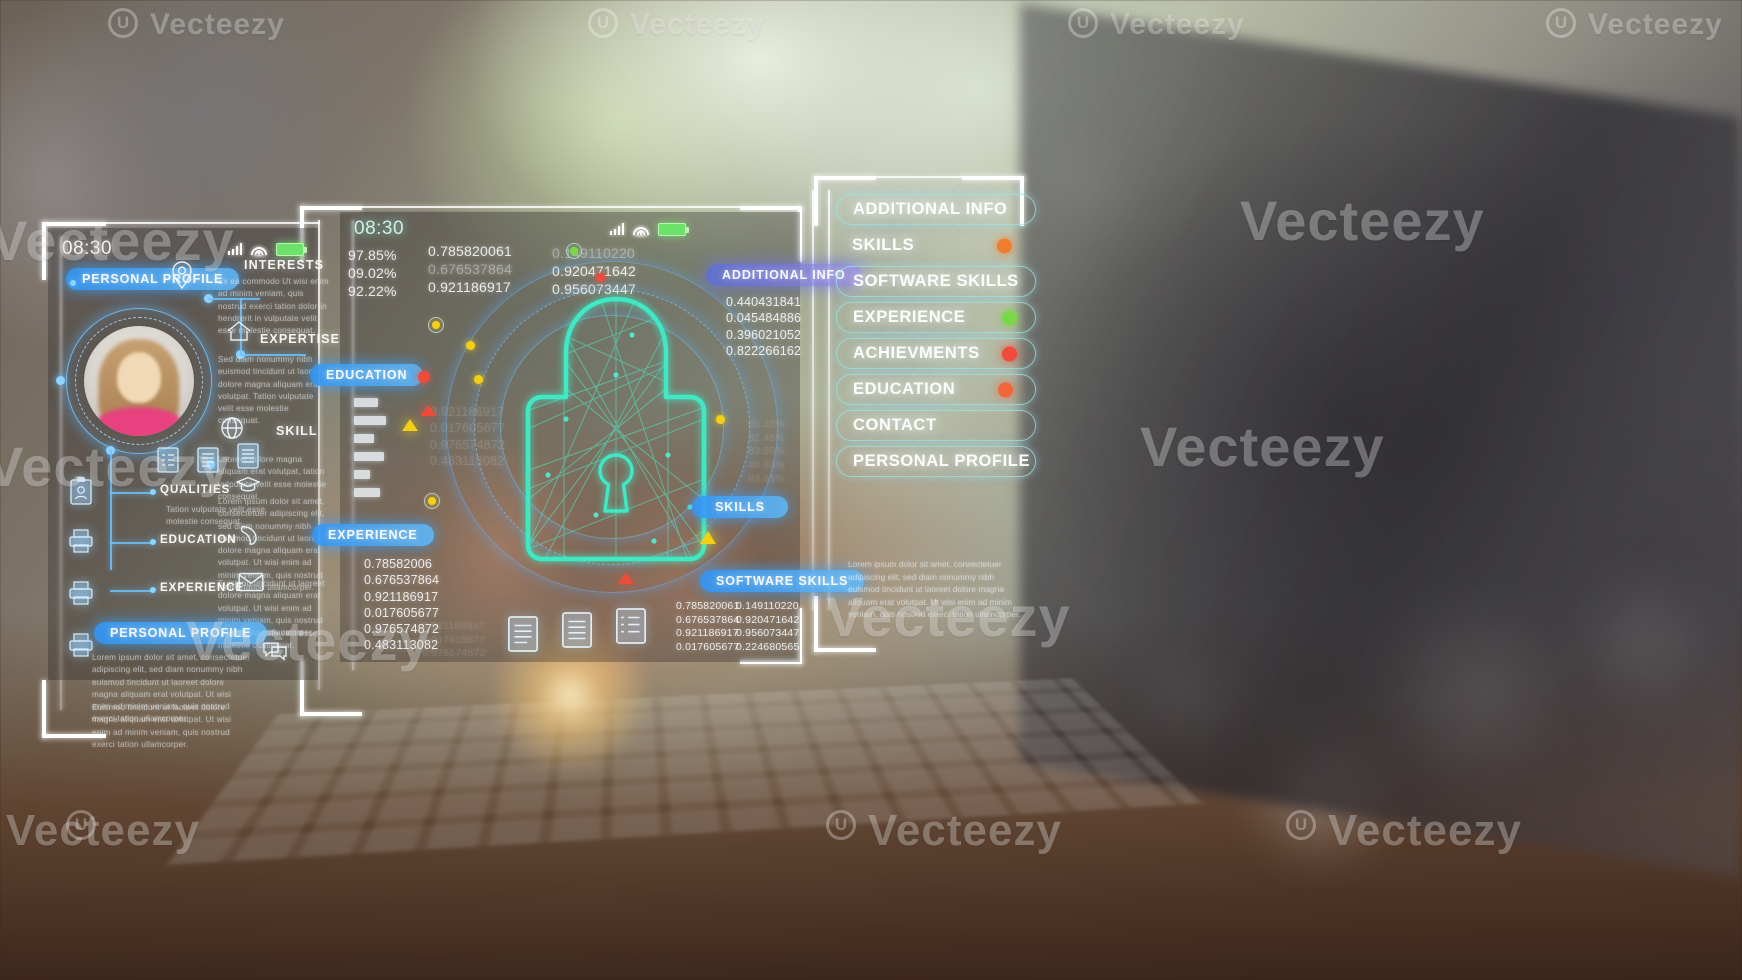 This screenshot has height=980, width=1742. What do you see at coordinates (251, 582) in the screenshot?
I see `envelope-icon` at bounding box center [251, 582].